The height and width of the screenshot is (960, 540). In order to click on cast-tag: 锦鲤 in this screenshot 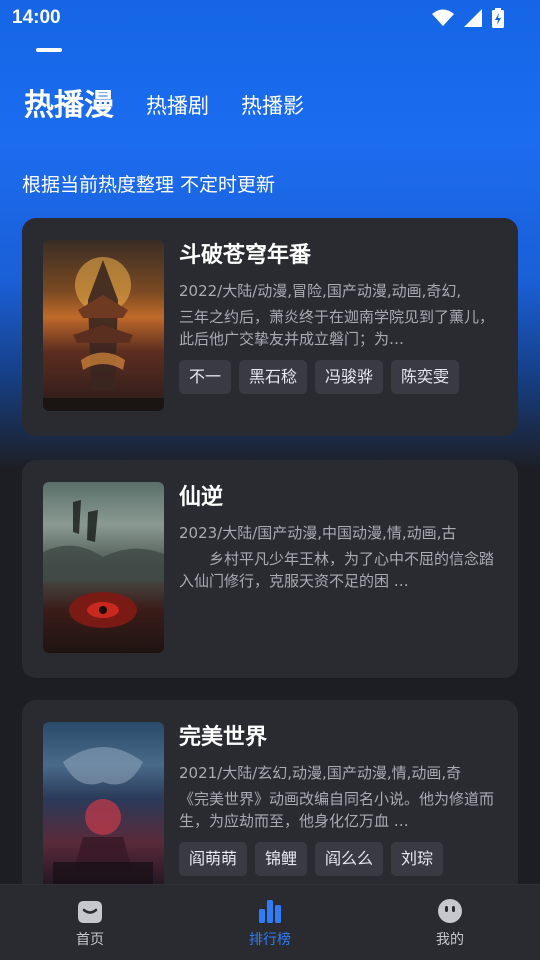, I will do `click(281, 859)`.